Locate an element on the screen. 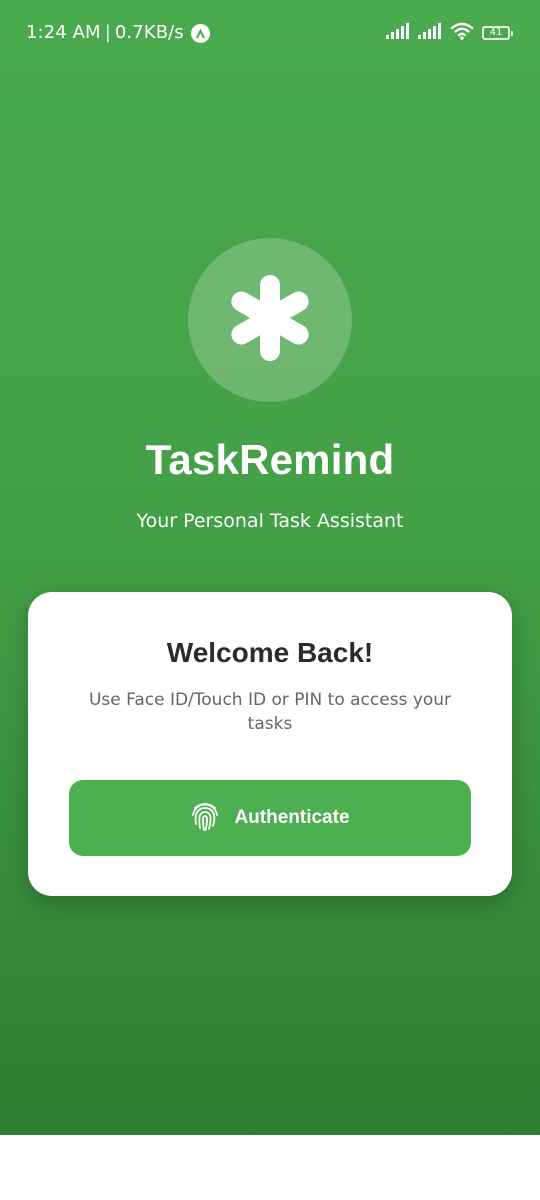 The height and width of the screenshot is (1200, 540). network-speed: 0.7KB/s is located at coordinates (149, 32).